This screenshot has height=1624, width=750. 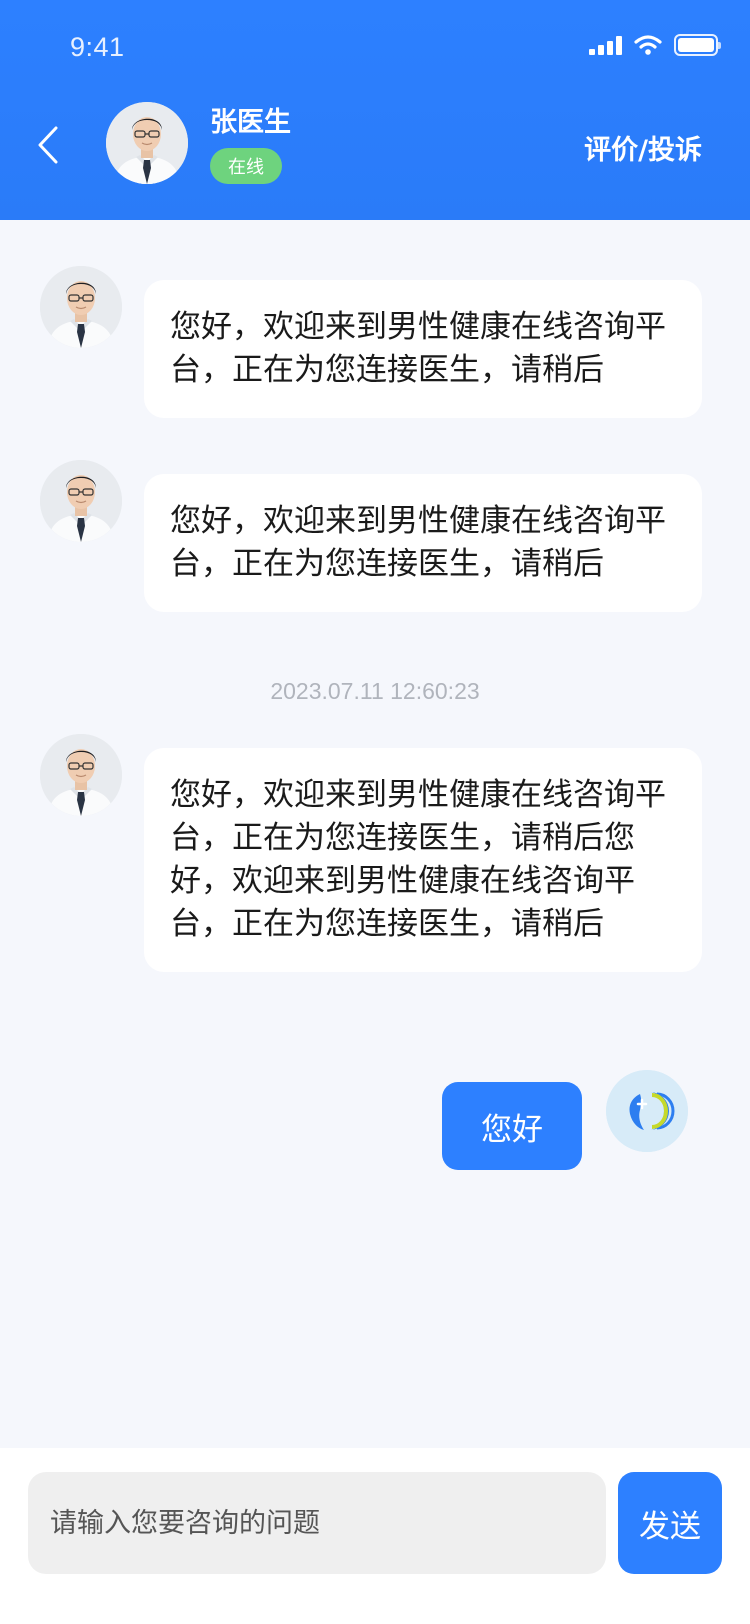 What do you see at coordinates (697, 45) in the screenshot?
I see `battery-icon` at bounding box center [697, 45].